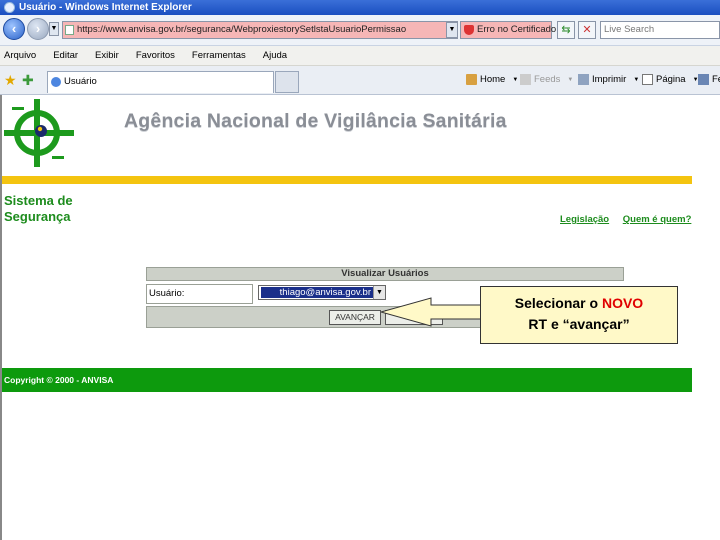 This screenshot has height=540, width=720. What do you see at coordinates (469, 30) in the screenshot?
I see `shield-icon` at bounding box center [469, 30].